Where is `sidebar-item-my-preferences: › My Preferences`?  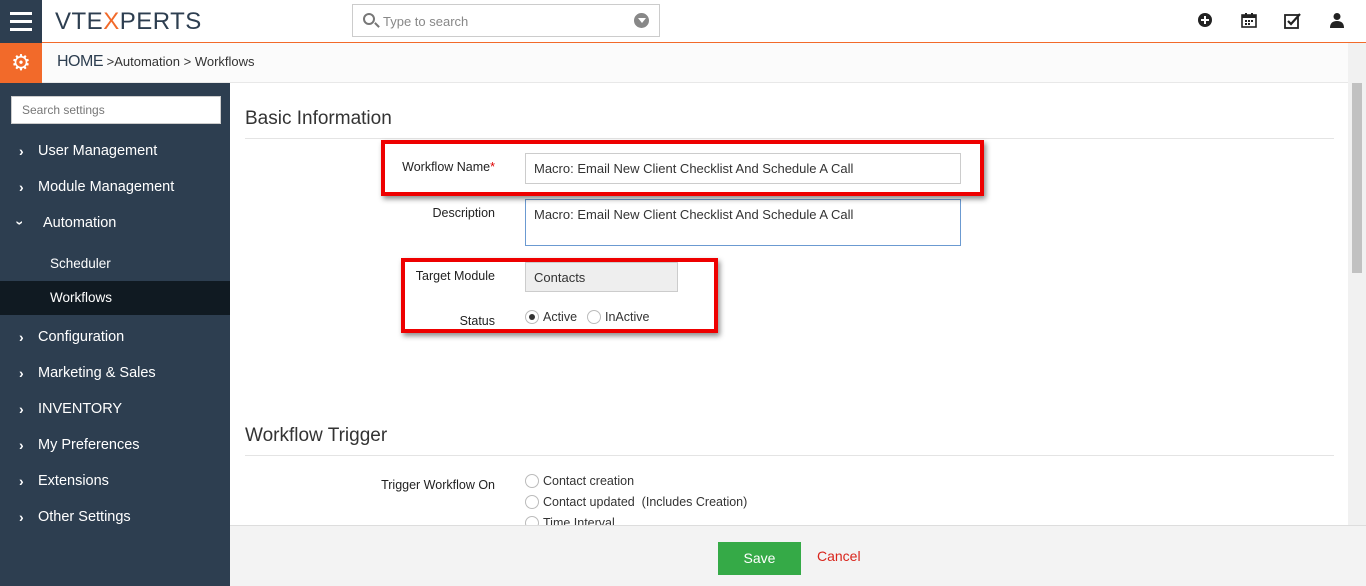 sidebar-item-my-preferences: › My Preferences is located at coordinates (115, 445).